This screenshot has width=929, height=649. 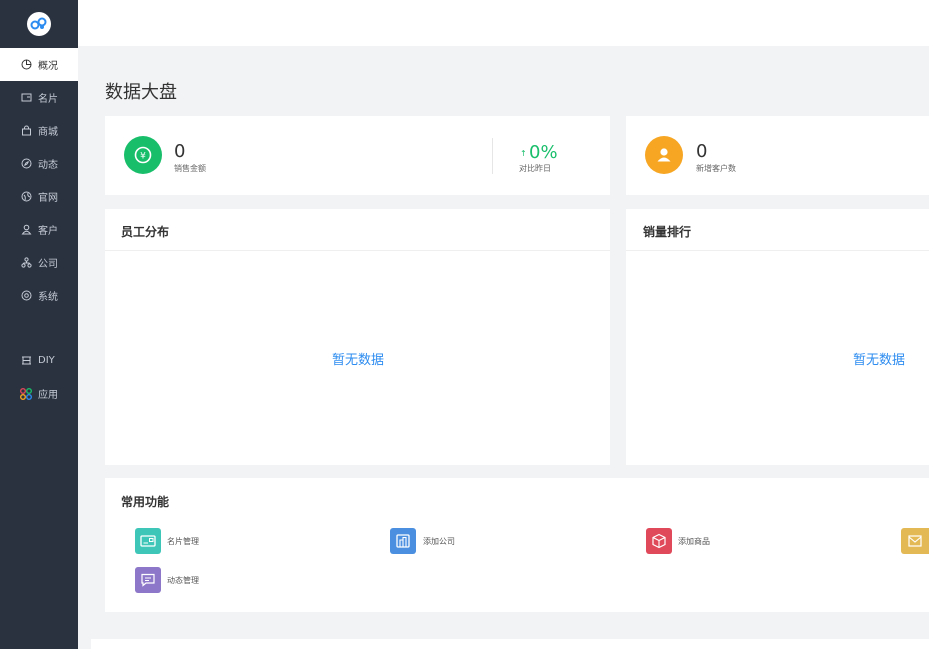 I want to click on mail-icon, so click(x=915, y=541).